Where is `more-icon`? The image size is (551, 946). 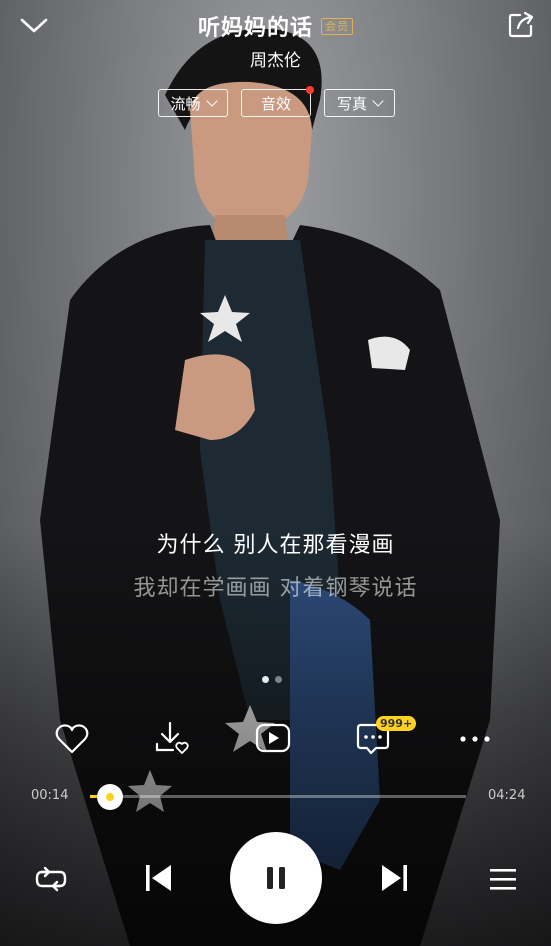 more-icon is located at coordinates (475, 739).